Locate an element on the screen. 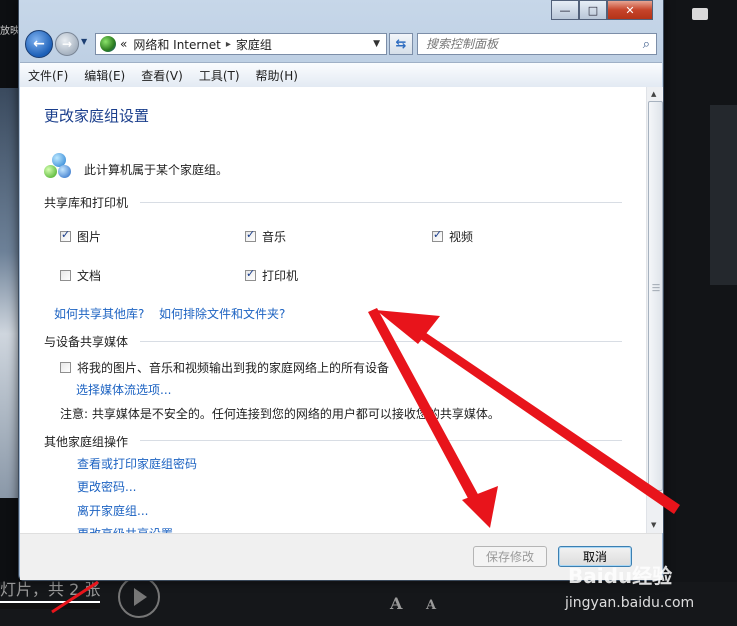  font-decrease-icon: A is located at coordinates (431, 605).